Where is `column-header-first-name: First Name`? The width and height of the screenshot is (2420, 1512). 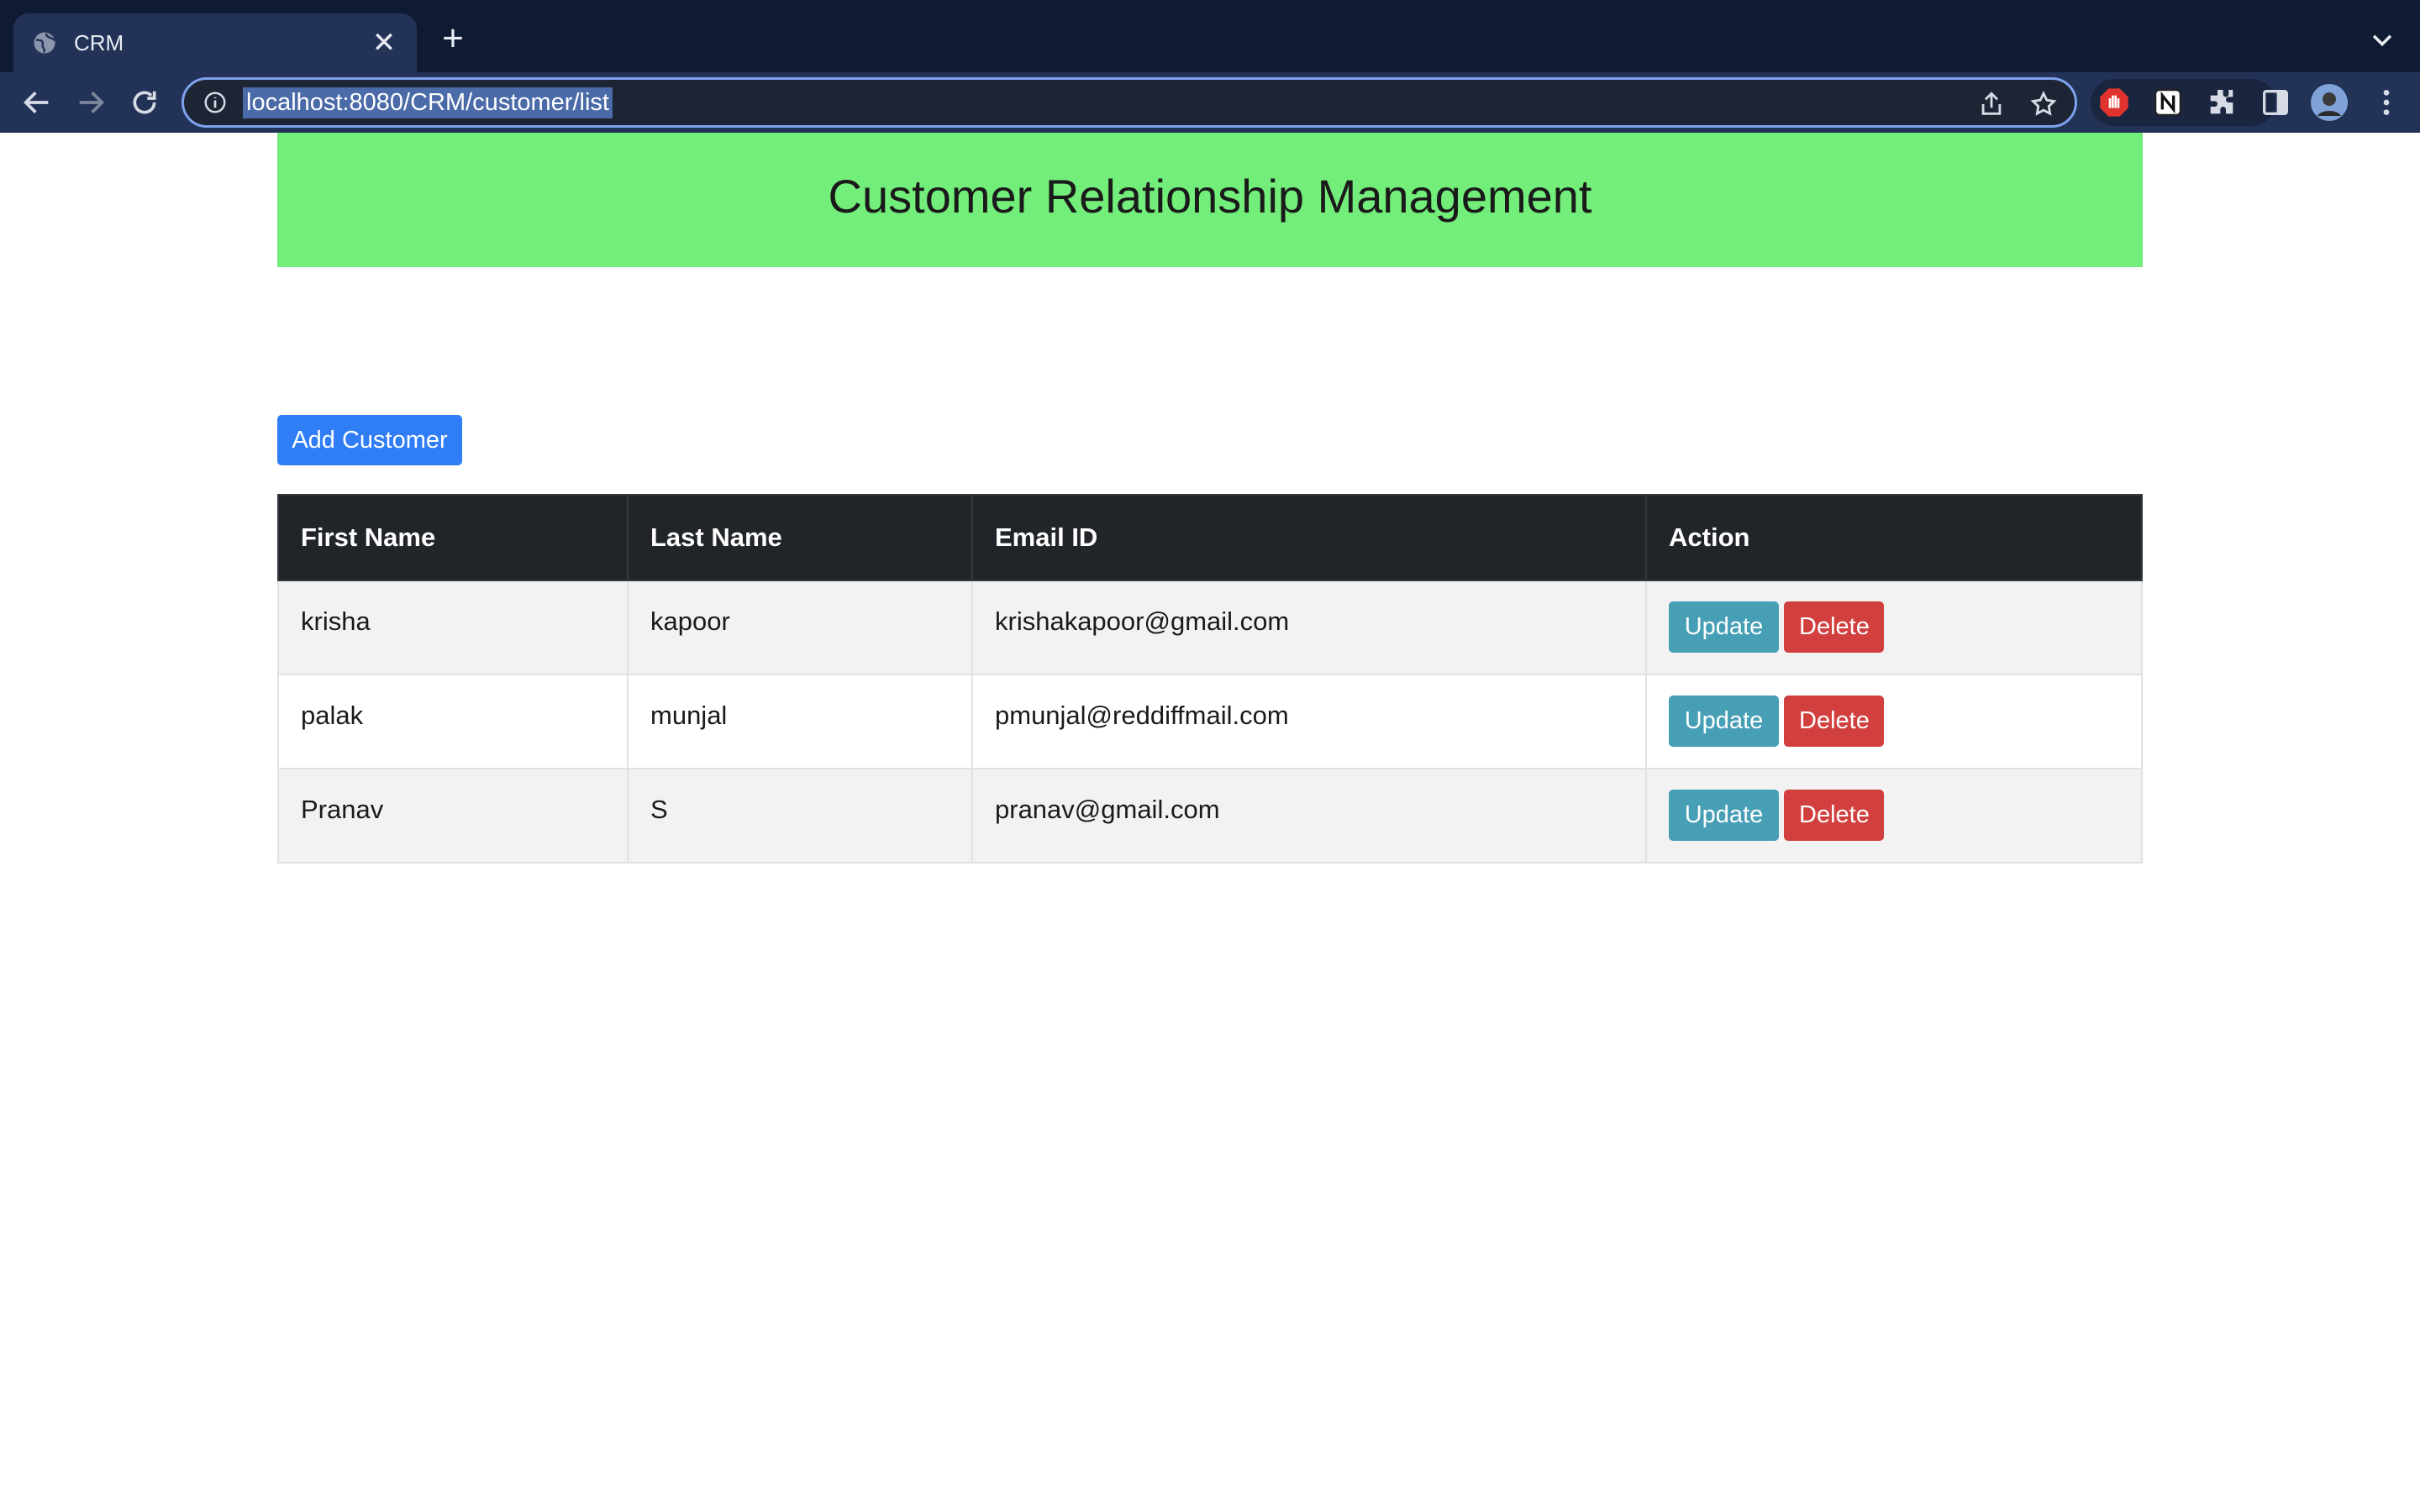 column-header-first-name: First Name is located at coordinates (453, 537).